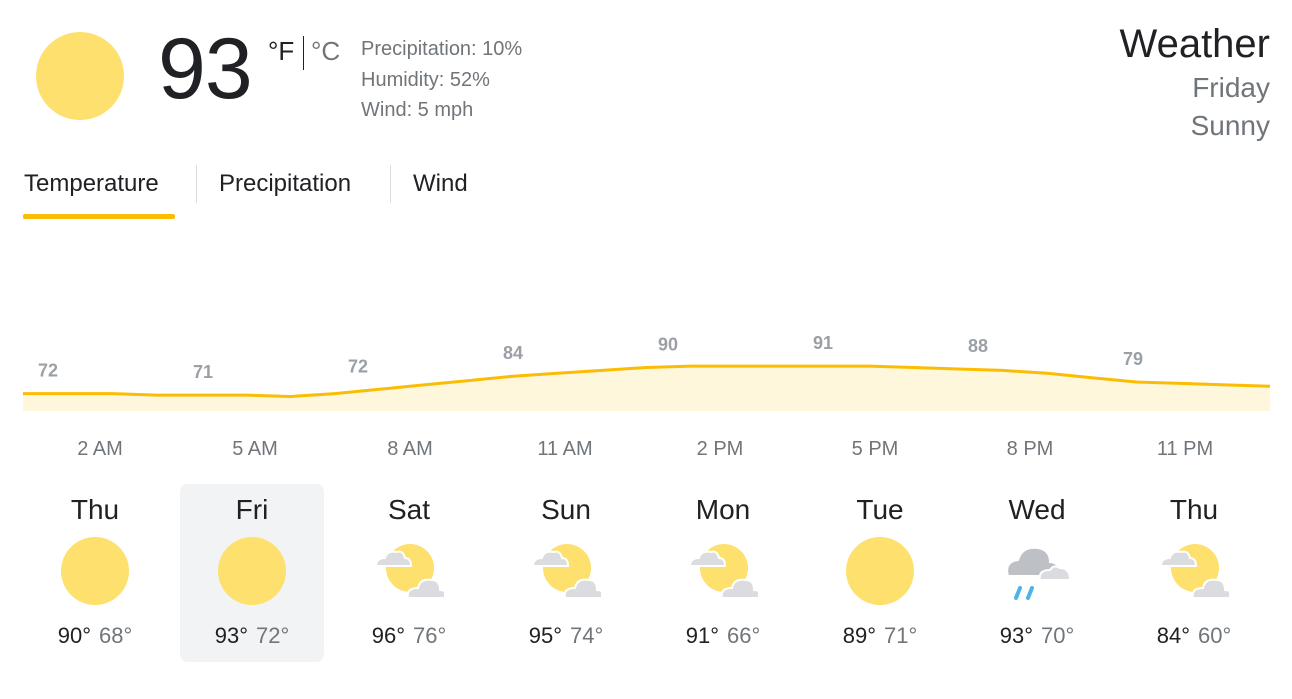 This screenshot has width=1292, height=699. What do you see at coordinates (203, 372) in the screenshot?
I see `temperature-point-label: 71` at bounding box center [203, 372].